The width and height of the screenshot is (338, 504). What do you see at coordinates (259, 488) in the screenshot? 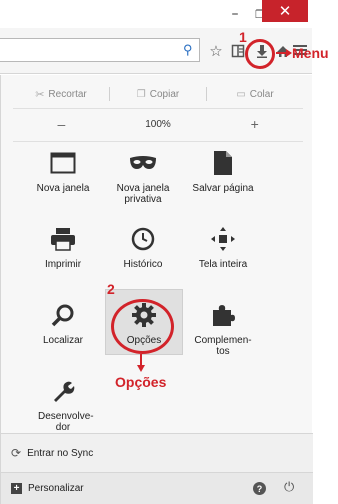
I see `help-icon: ?` at bounding box center [259, 488].